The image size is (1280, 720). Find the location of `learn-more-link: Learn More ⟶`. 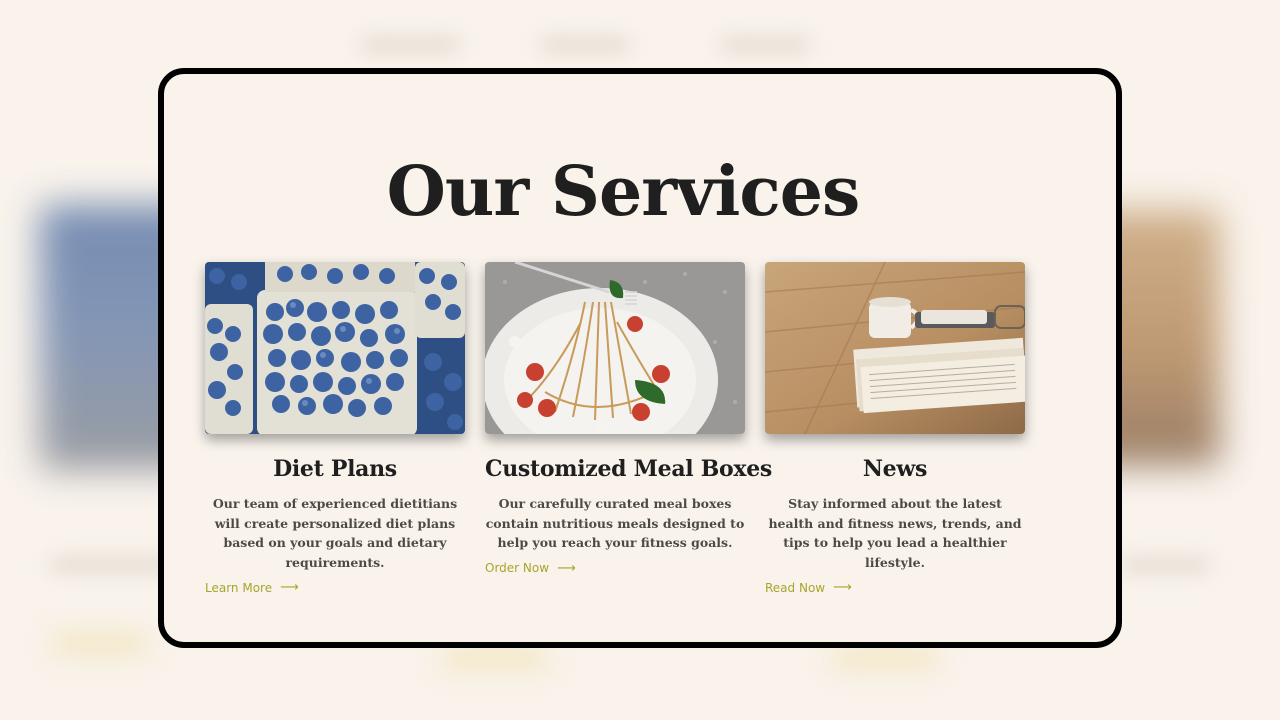

learn-more-link: Learn More ⟶ is located at coordinates (252, 587).